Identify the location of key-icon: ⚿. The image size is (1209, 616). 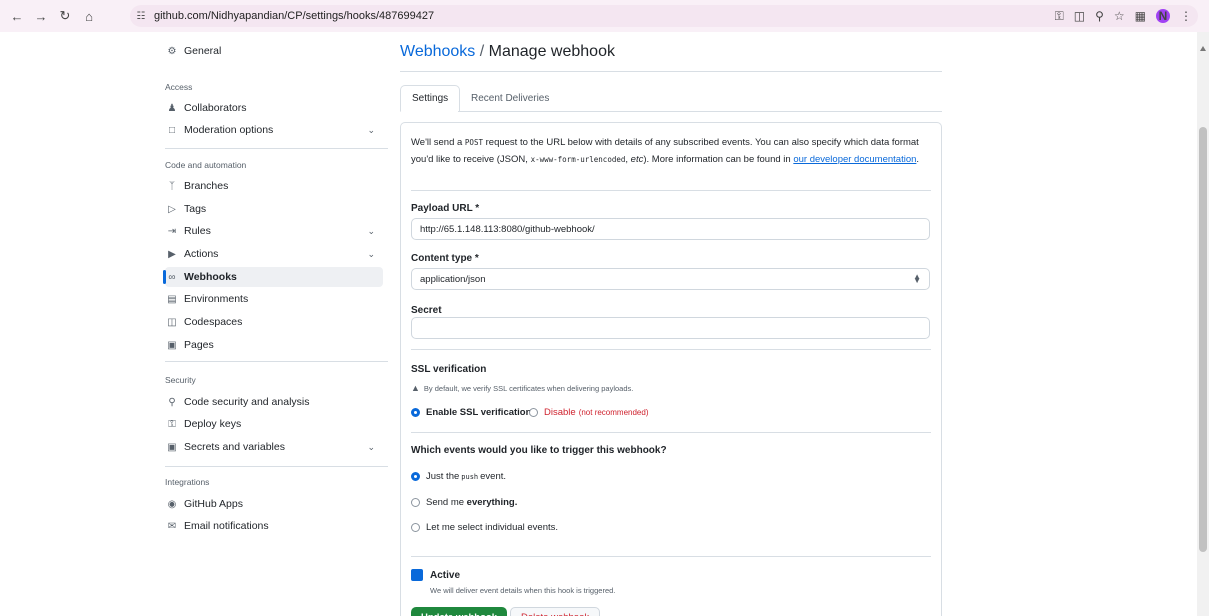
(172, 424).